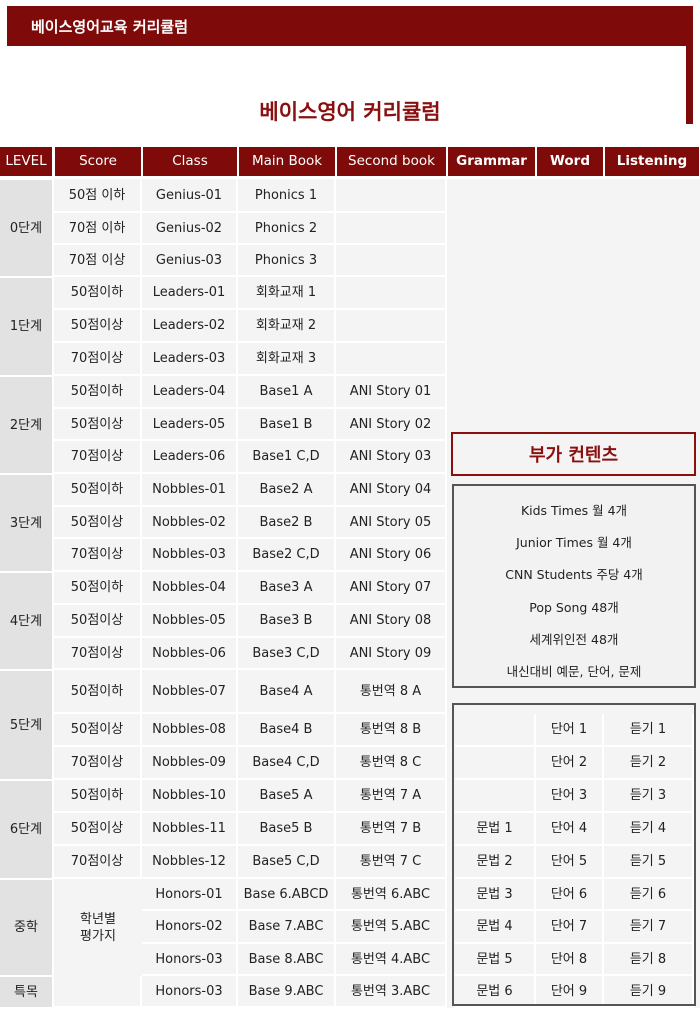  I want to click on column-header: Score, so click(98, 161).